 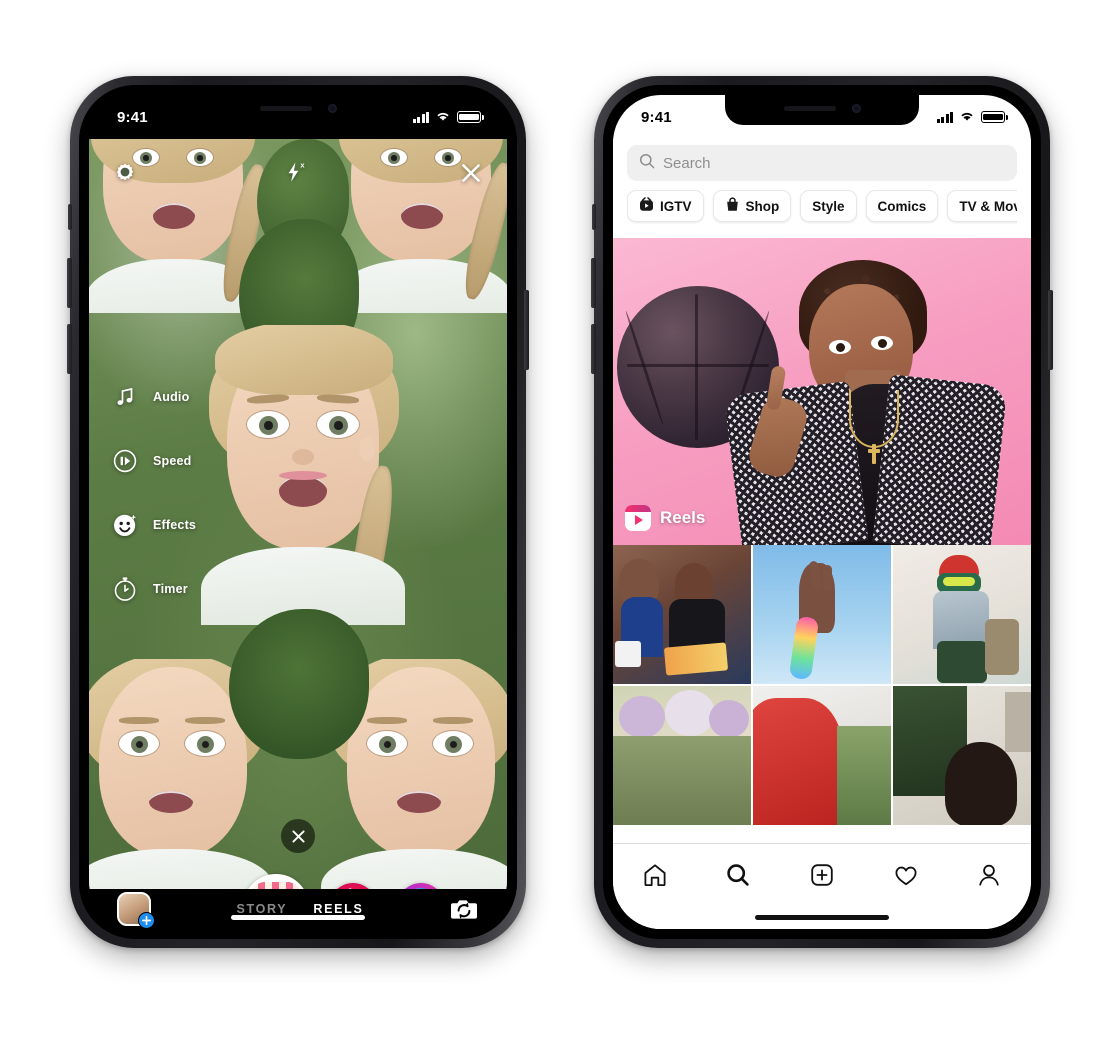 I want to click on chip-style: Style, so click(x=828, y=206).